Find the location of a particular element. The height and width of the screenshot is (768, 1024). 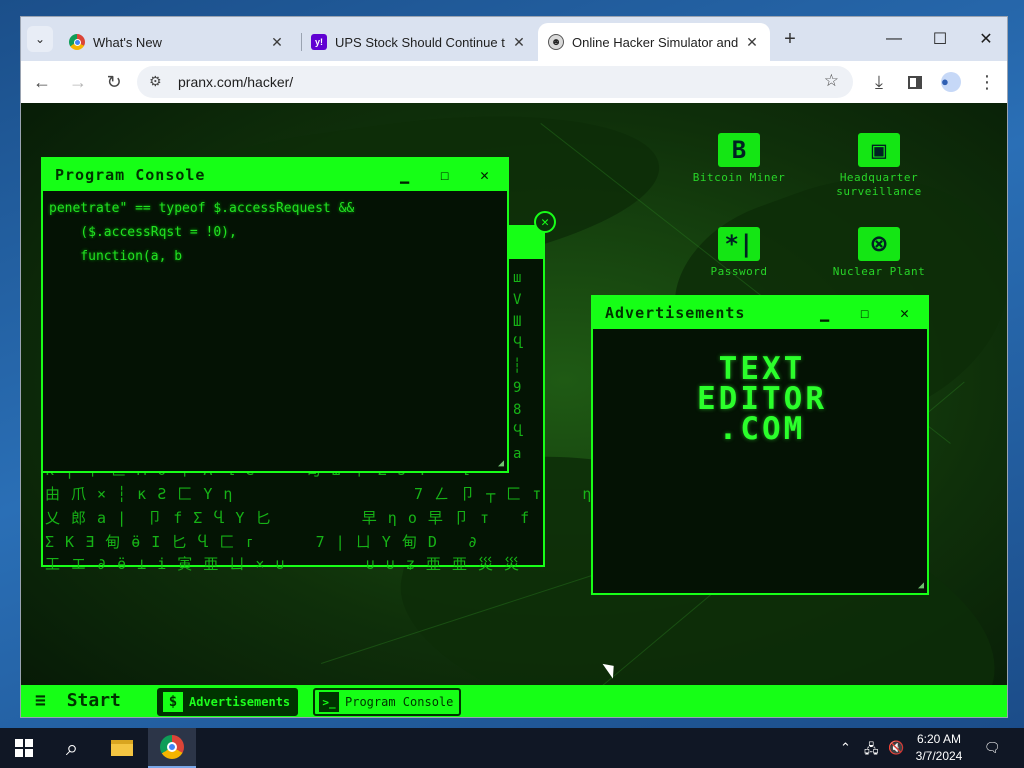

bookmark-star-icon: ☆ is located at coordinates (831, 81).